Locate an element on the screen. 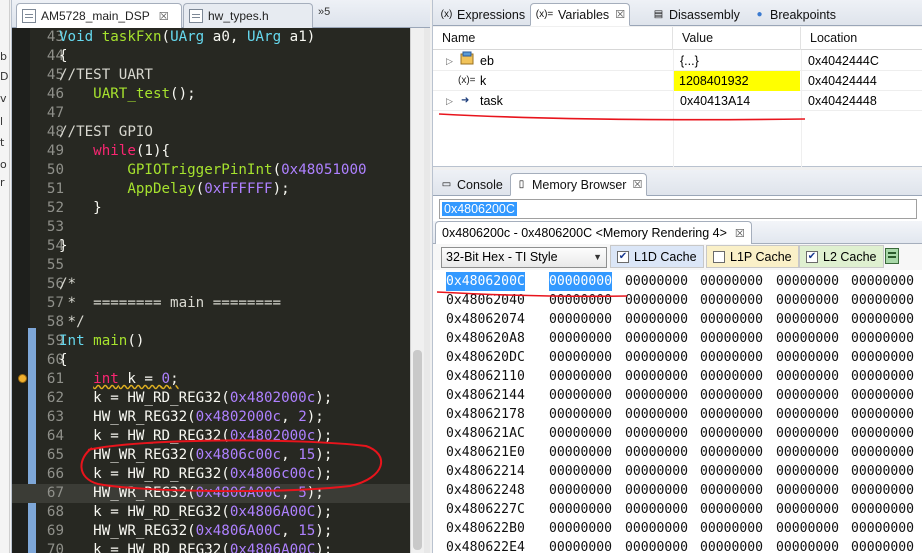 The height and width of the screenshot is (553, 922). l1d-cache-checkbox: ✔ L1D Cache is located at coordinates (657, 256).